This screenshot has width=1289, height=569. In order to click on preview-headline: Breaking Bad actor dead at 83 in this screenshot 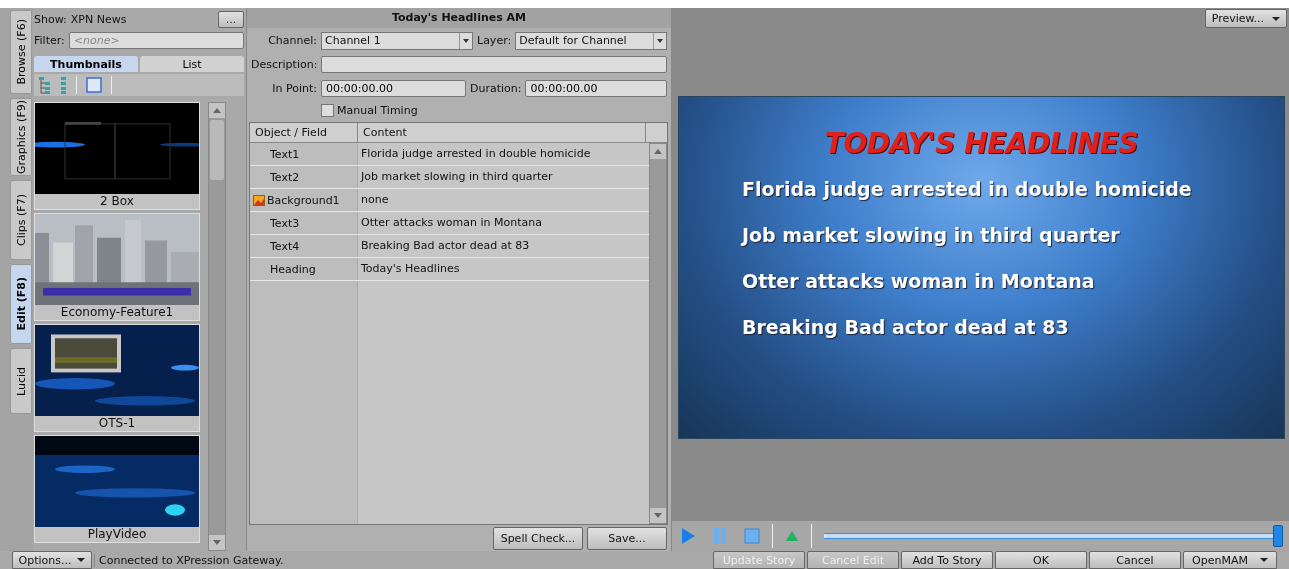, I will do `click(906, 327)`.